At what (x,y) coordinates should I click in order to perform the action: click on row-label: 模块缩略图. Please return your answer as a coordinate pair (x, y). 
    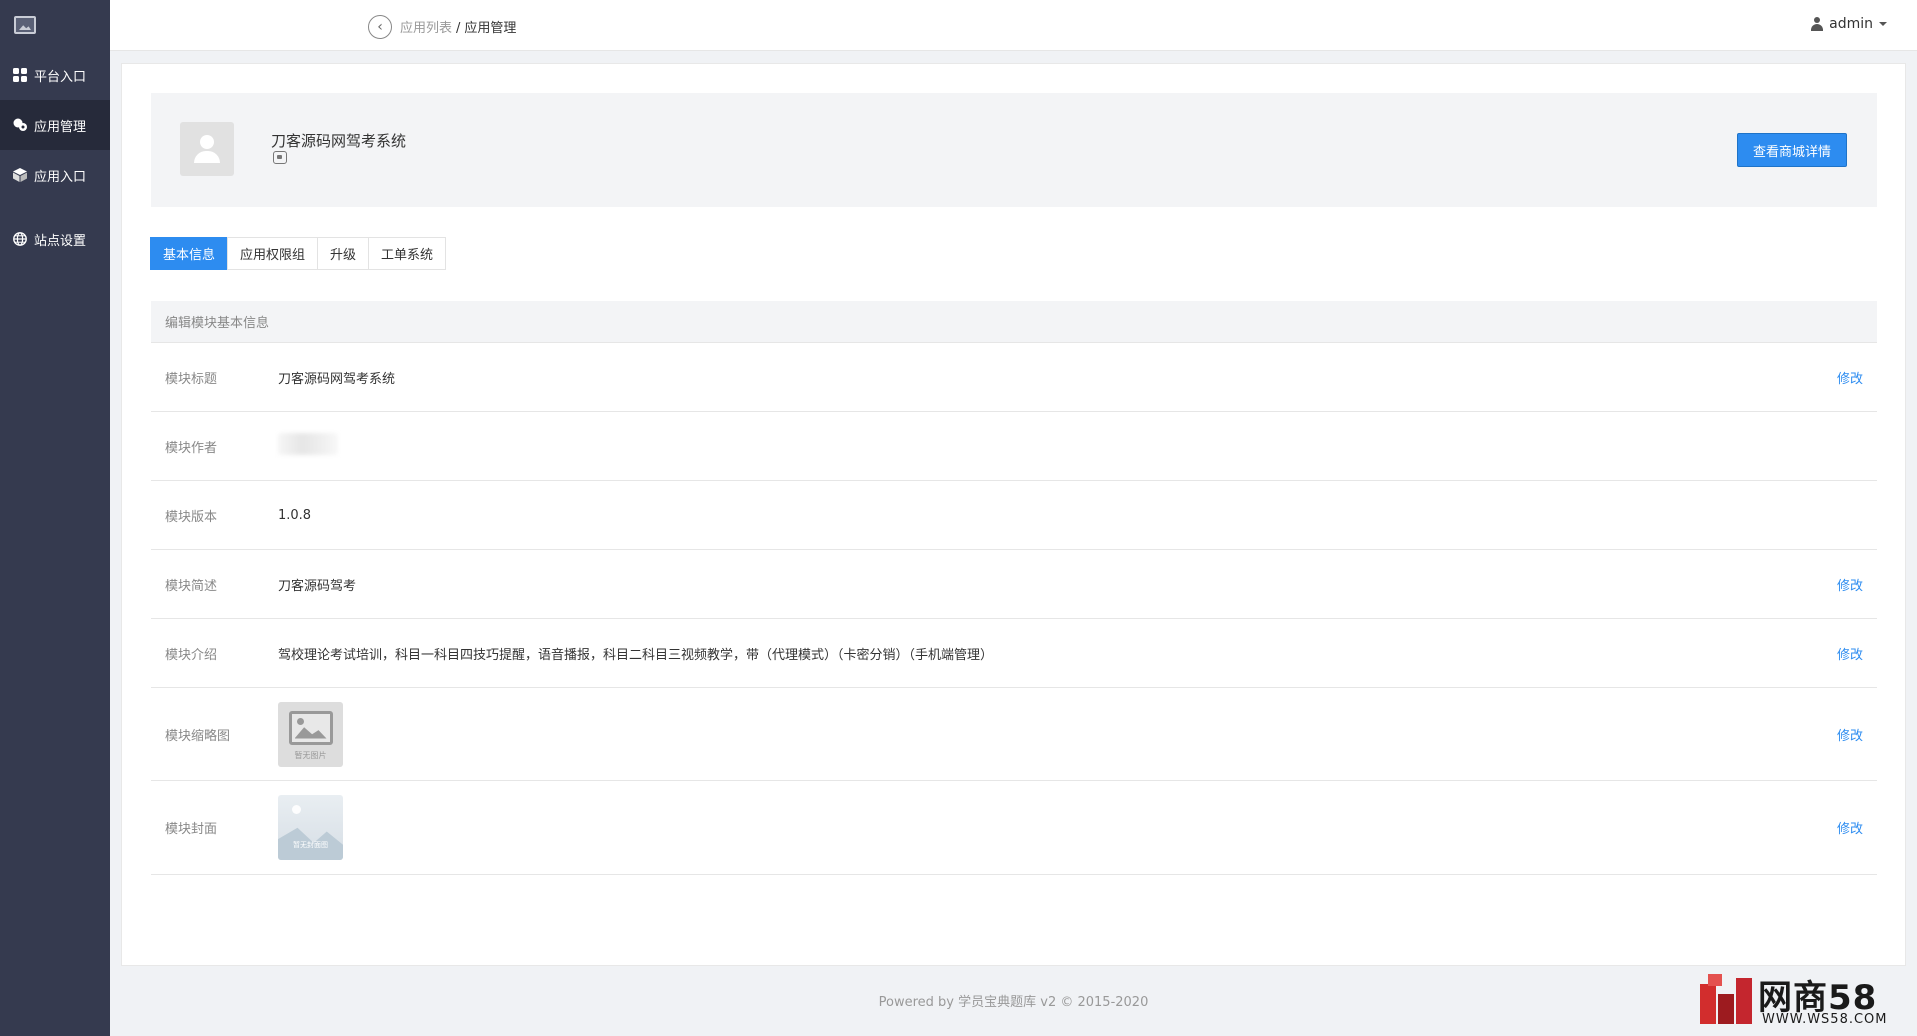
    Looking at the image, I should click on (198, 736).